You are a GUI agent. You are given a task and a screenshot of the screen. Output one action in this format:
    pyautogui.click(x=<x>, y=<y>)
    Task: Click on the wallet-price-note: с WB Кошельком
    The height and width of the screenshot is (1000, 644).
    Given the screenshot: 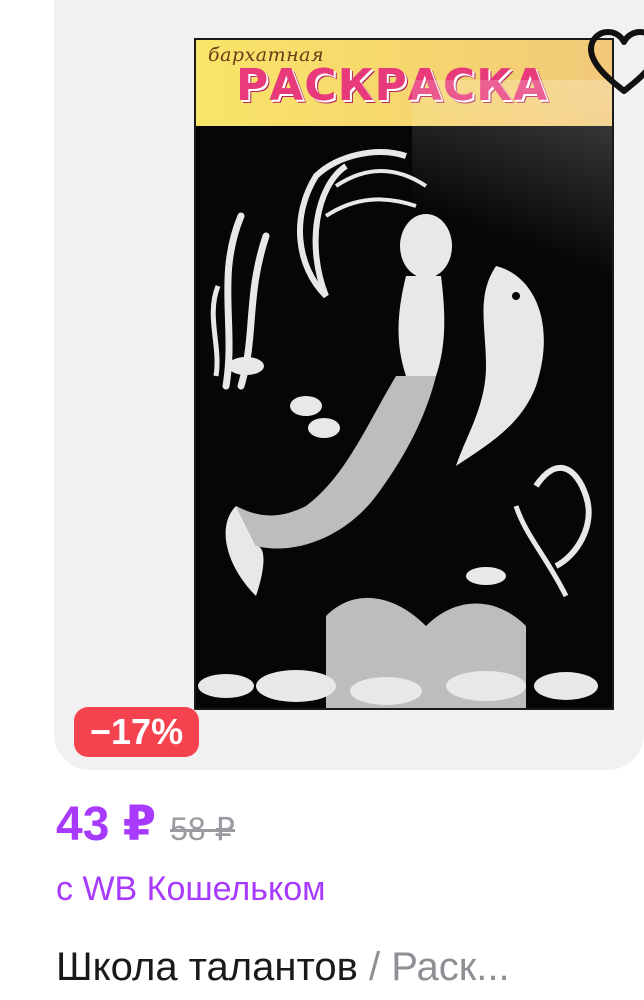 What is the action you would take?
    pyautogui.click(x=191, y=889)
    